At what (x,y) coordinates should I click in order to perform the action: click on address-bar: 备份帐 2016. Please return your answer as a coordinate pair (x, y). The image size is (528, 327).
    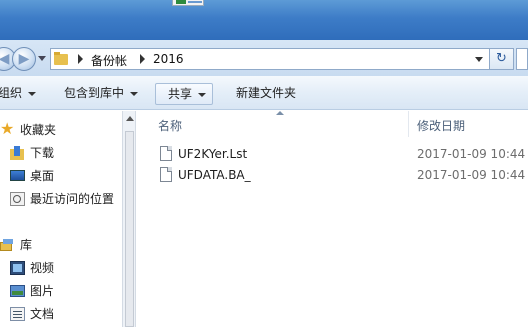
    Looking at the image, I should click on (270, 59).